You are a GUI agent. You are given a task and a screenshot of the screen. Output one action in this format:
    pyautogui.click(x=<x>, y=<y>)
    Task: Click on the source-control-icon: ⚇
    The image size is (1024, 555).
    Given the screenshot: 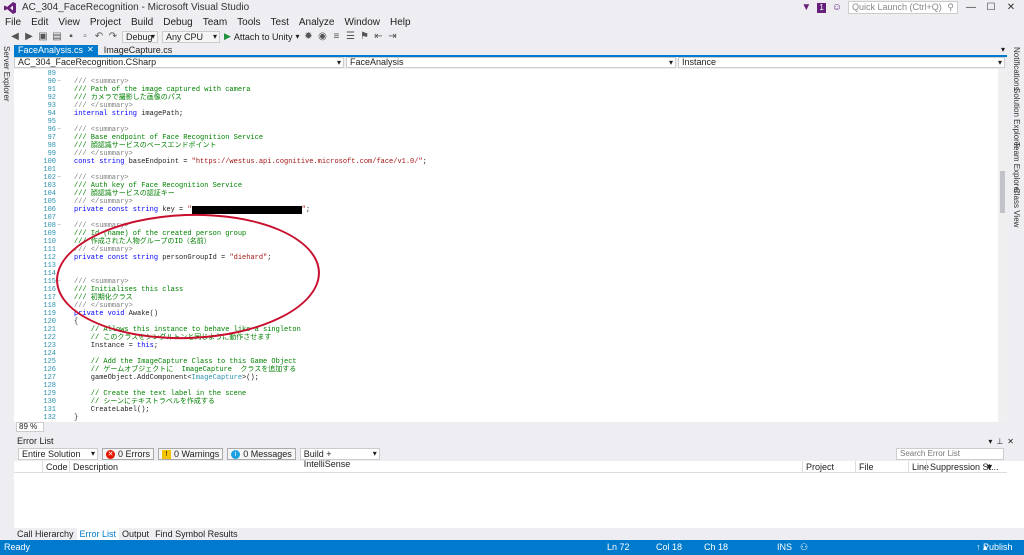 What is the action you would take?
    pyautogui.click(x=804, y=547)
    